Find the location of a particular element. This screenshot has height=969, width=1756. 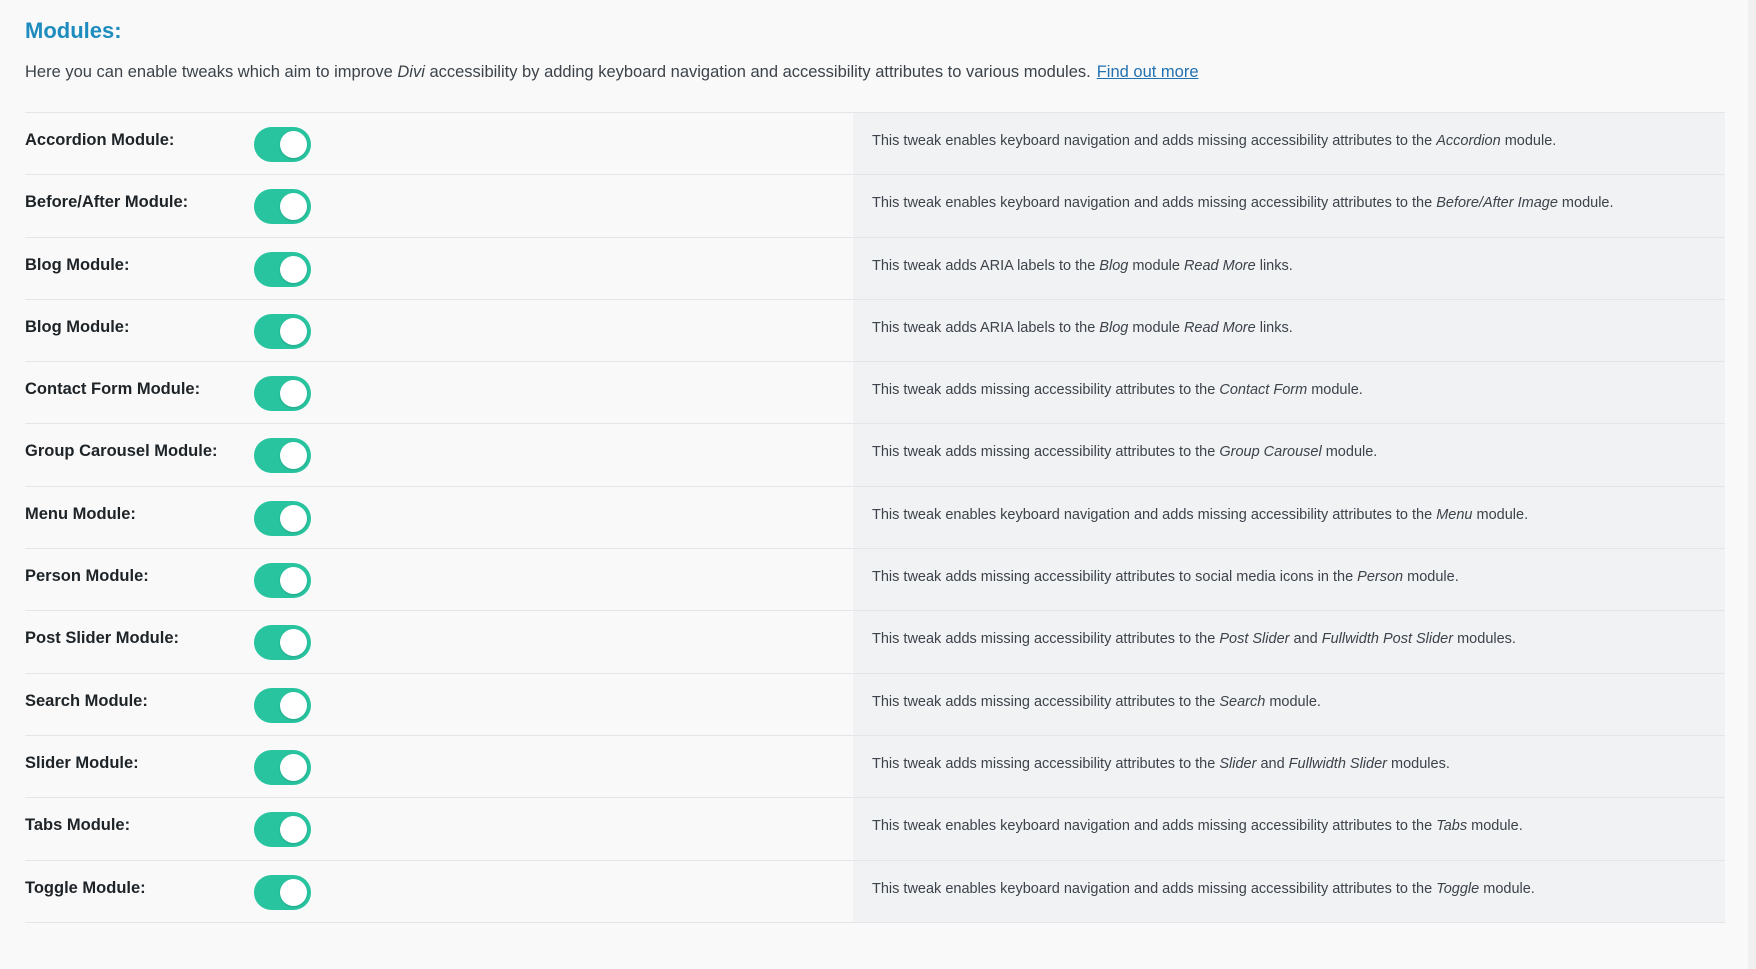

description-text: module is located at coordinates (1156, 265).